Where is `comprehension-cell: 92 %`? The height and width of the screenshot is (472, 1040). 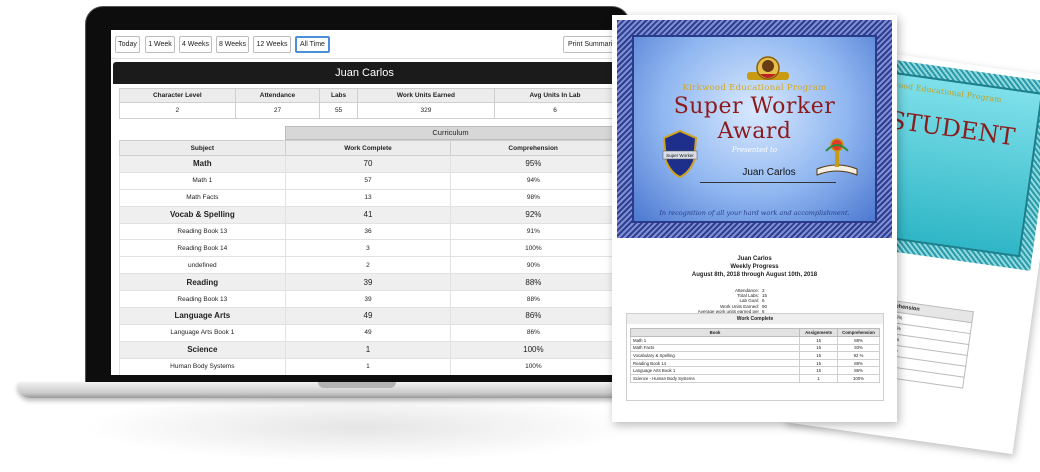
comprehension-cell: 92 % is located at coordinates (858, 355).